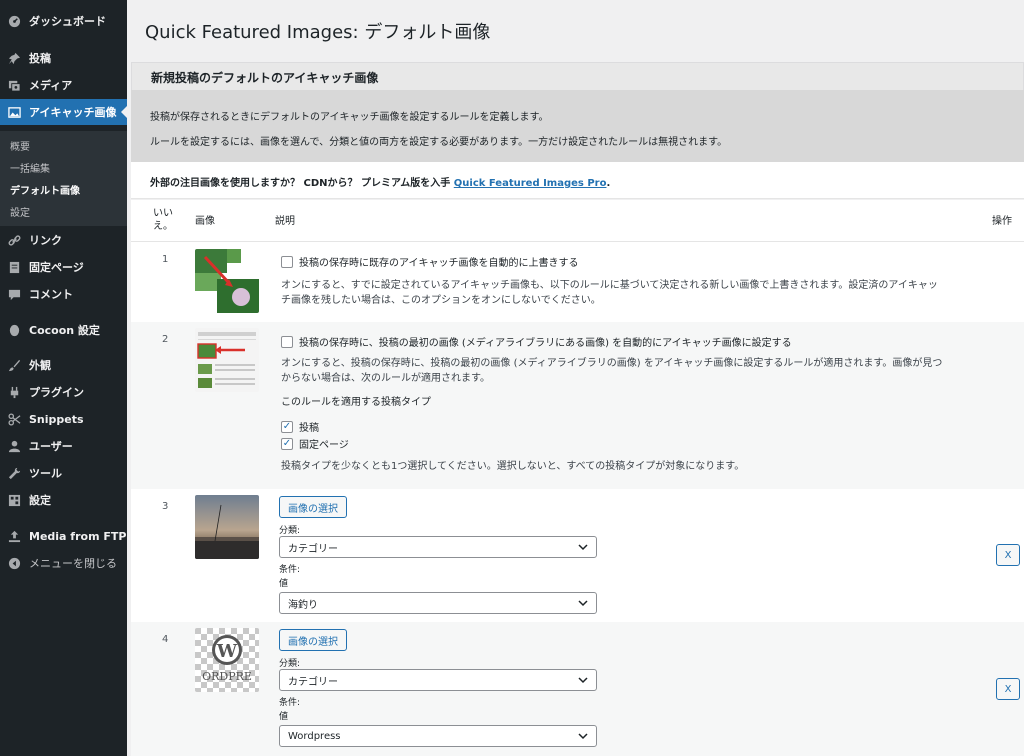  What do you see at coordinates (14, 473) in the screenshot?
I see `wrench-icon` at bounding box center [14, 473].